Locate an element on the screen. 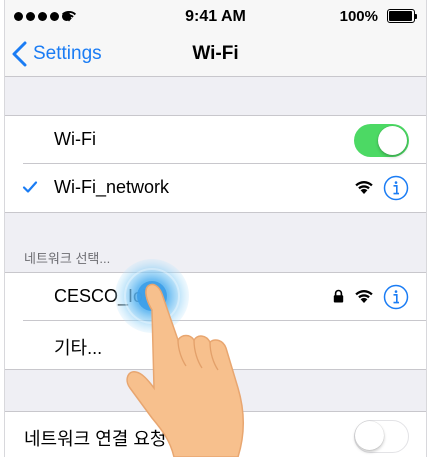 The height and width of the screenshot is (457, 433). wifi-toggle-label: Wi-Fi is located at coordinates (75, 139).